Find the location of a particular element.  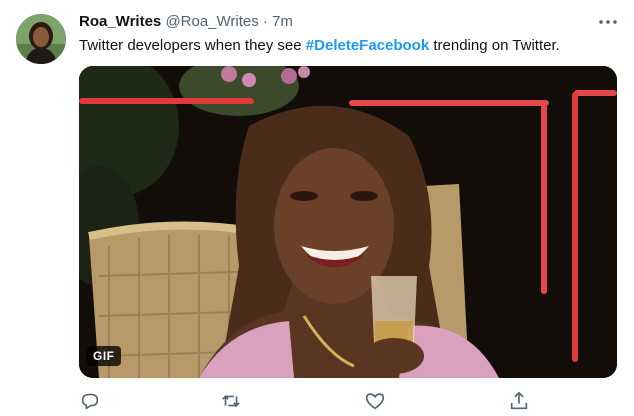

share-button is located at coordinates (519, 401).